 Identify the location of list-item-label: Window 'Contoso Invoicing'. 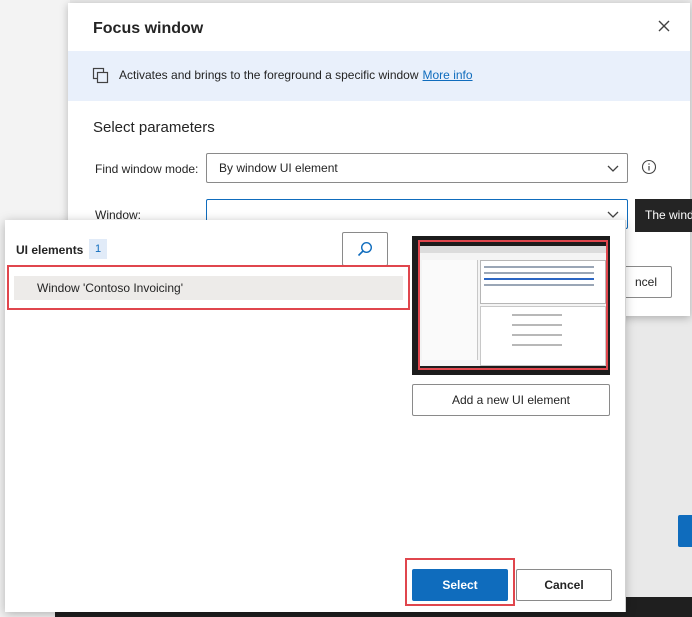
(110, 288).